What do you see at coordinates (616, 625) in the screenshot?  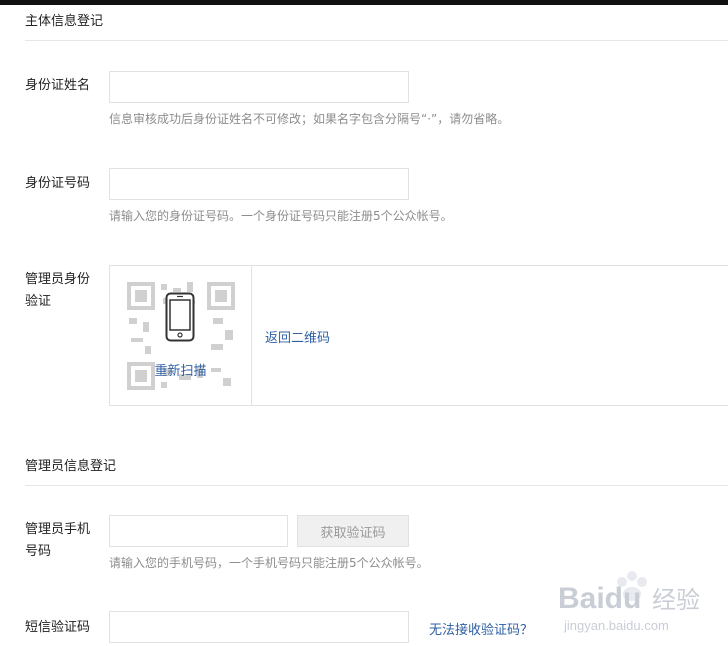 I see `watermark-url: jingyan.baidu.com` at bounding box center [616, 625].